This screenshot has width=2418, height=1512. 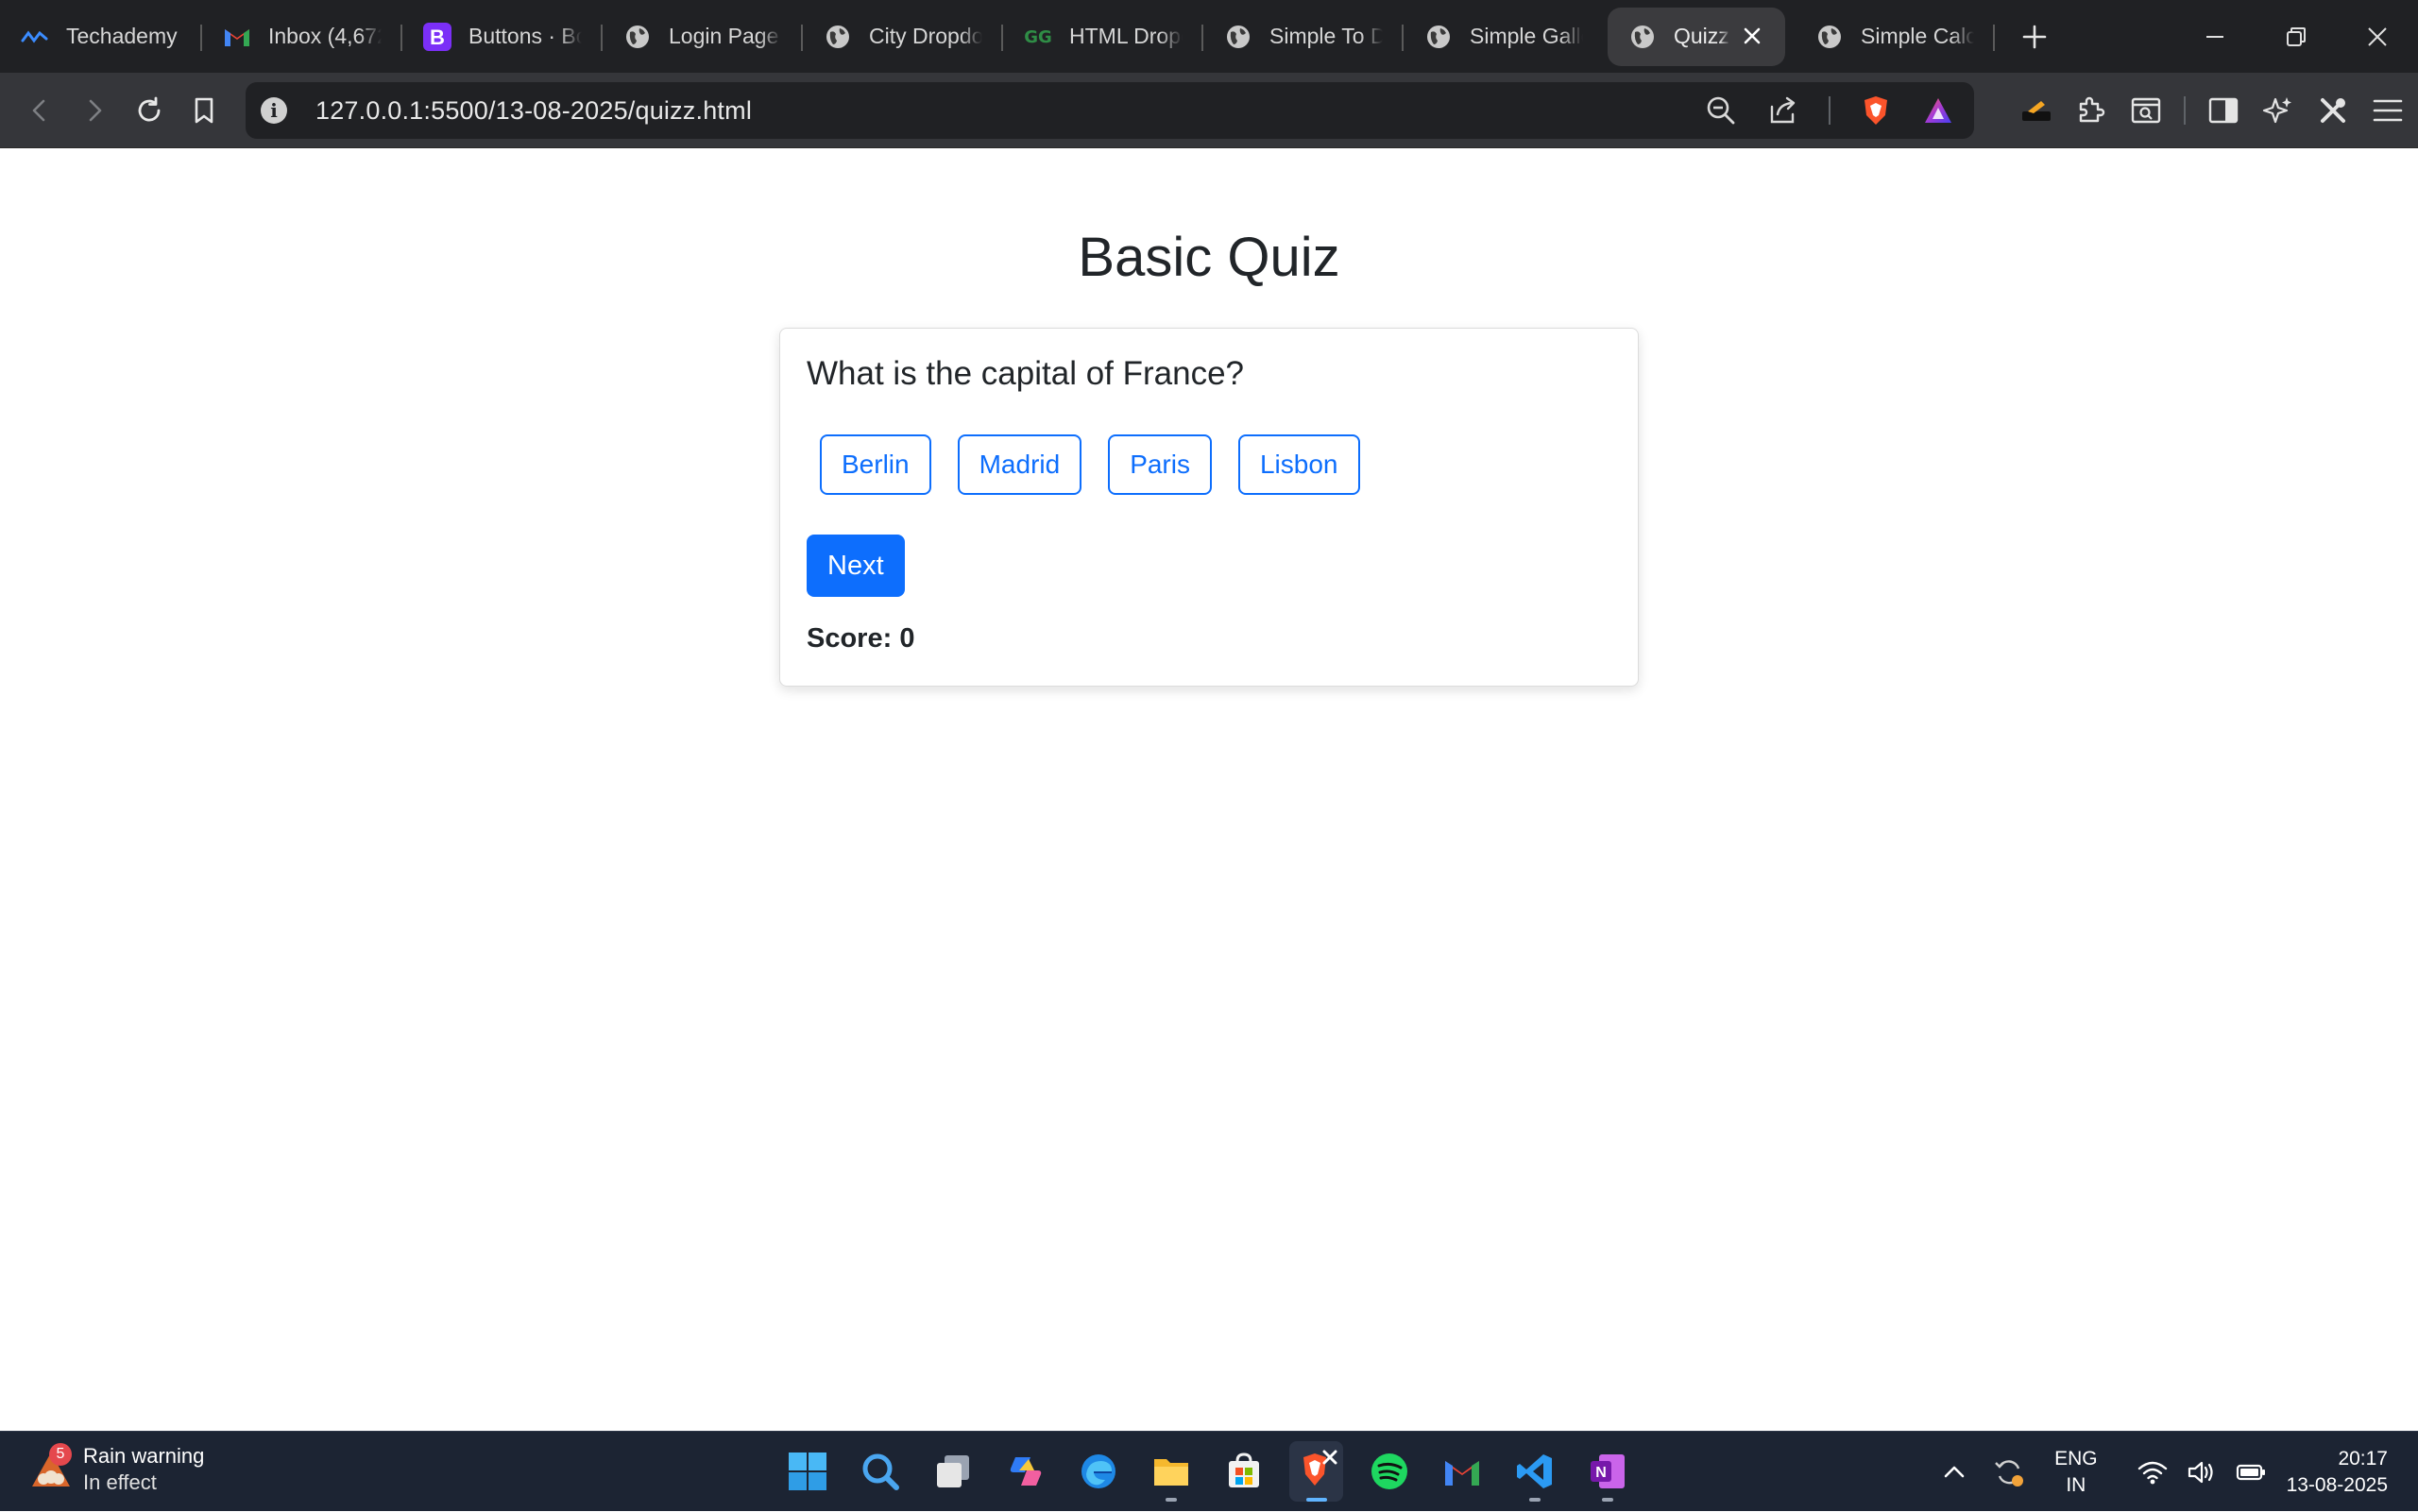 I want to click on tab-search-icon, so click(x=2146, y=110).